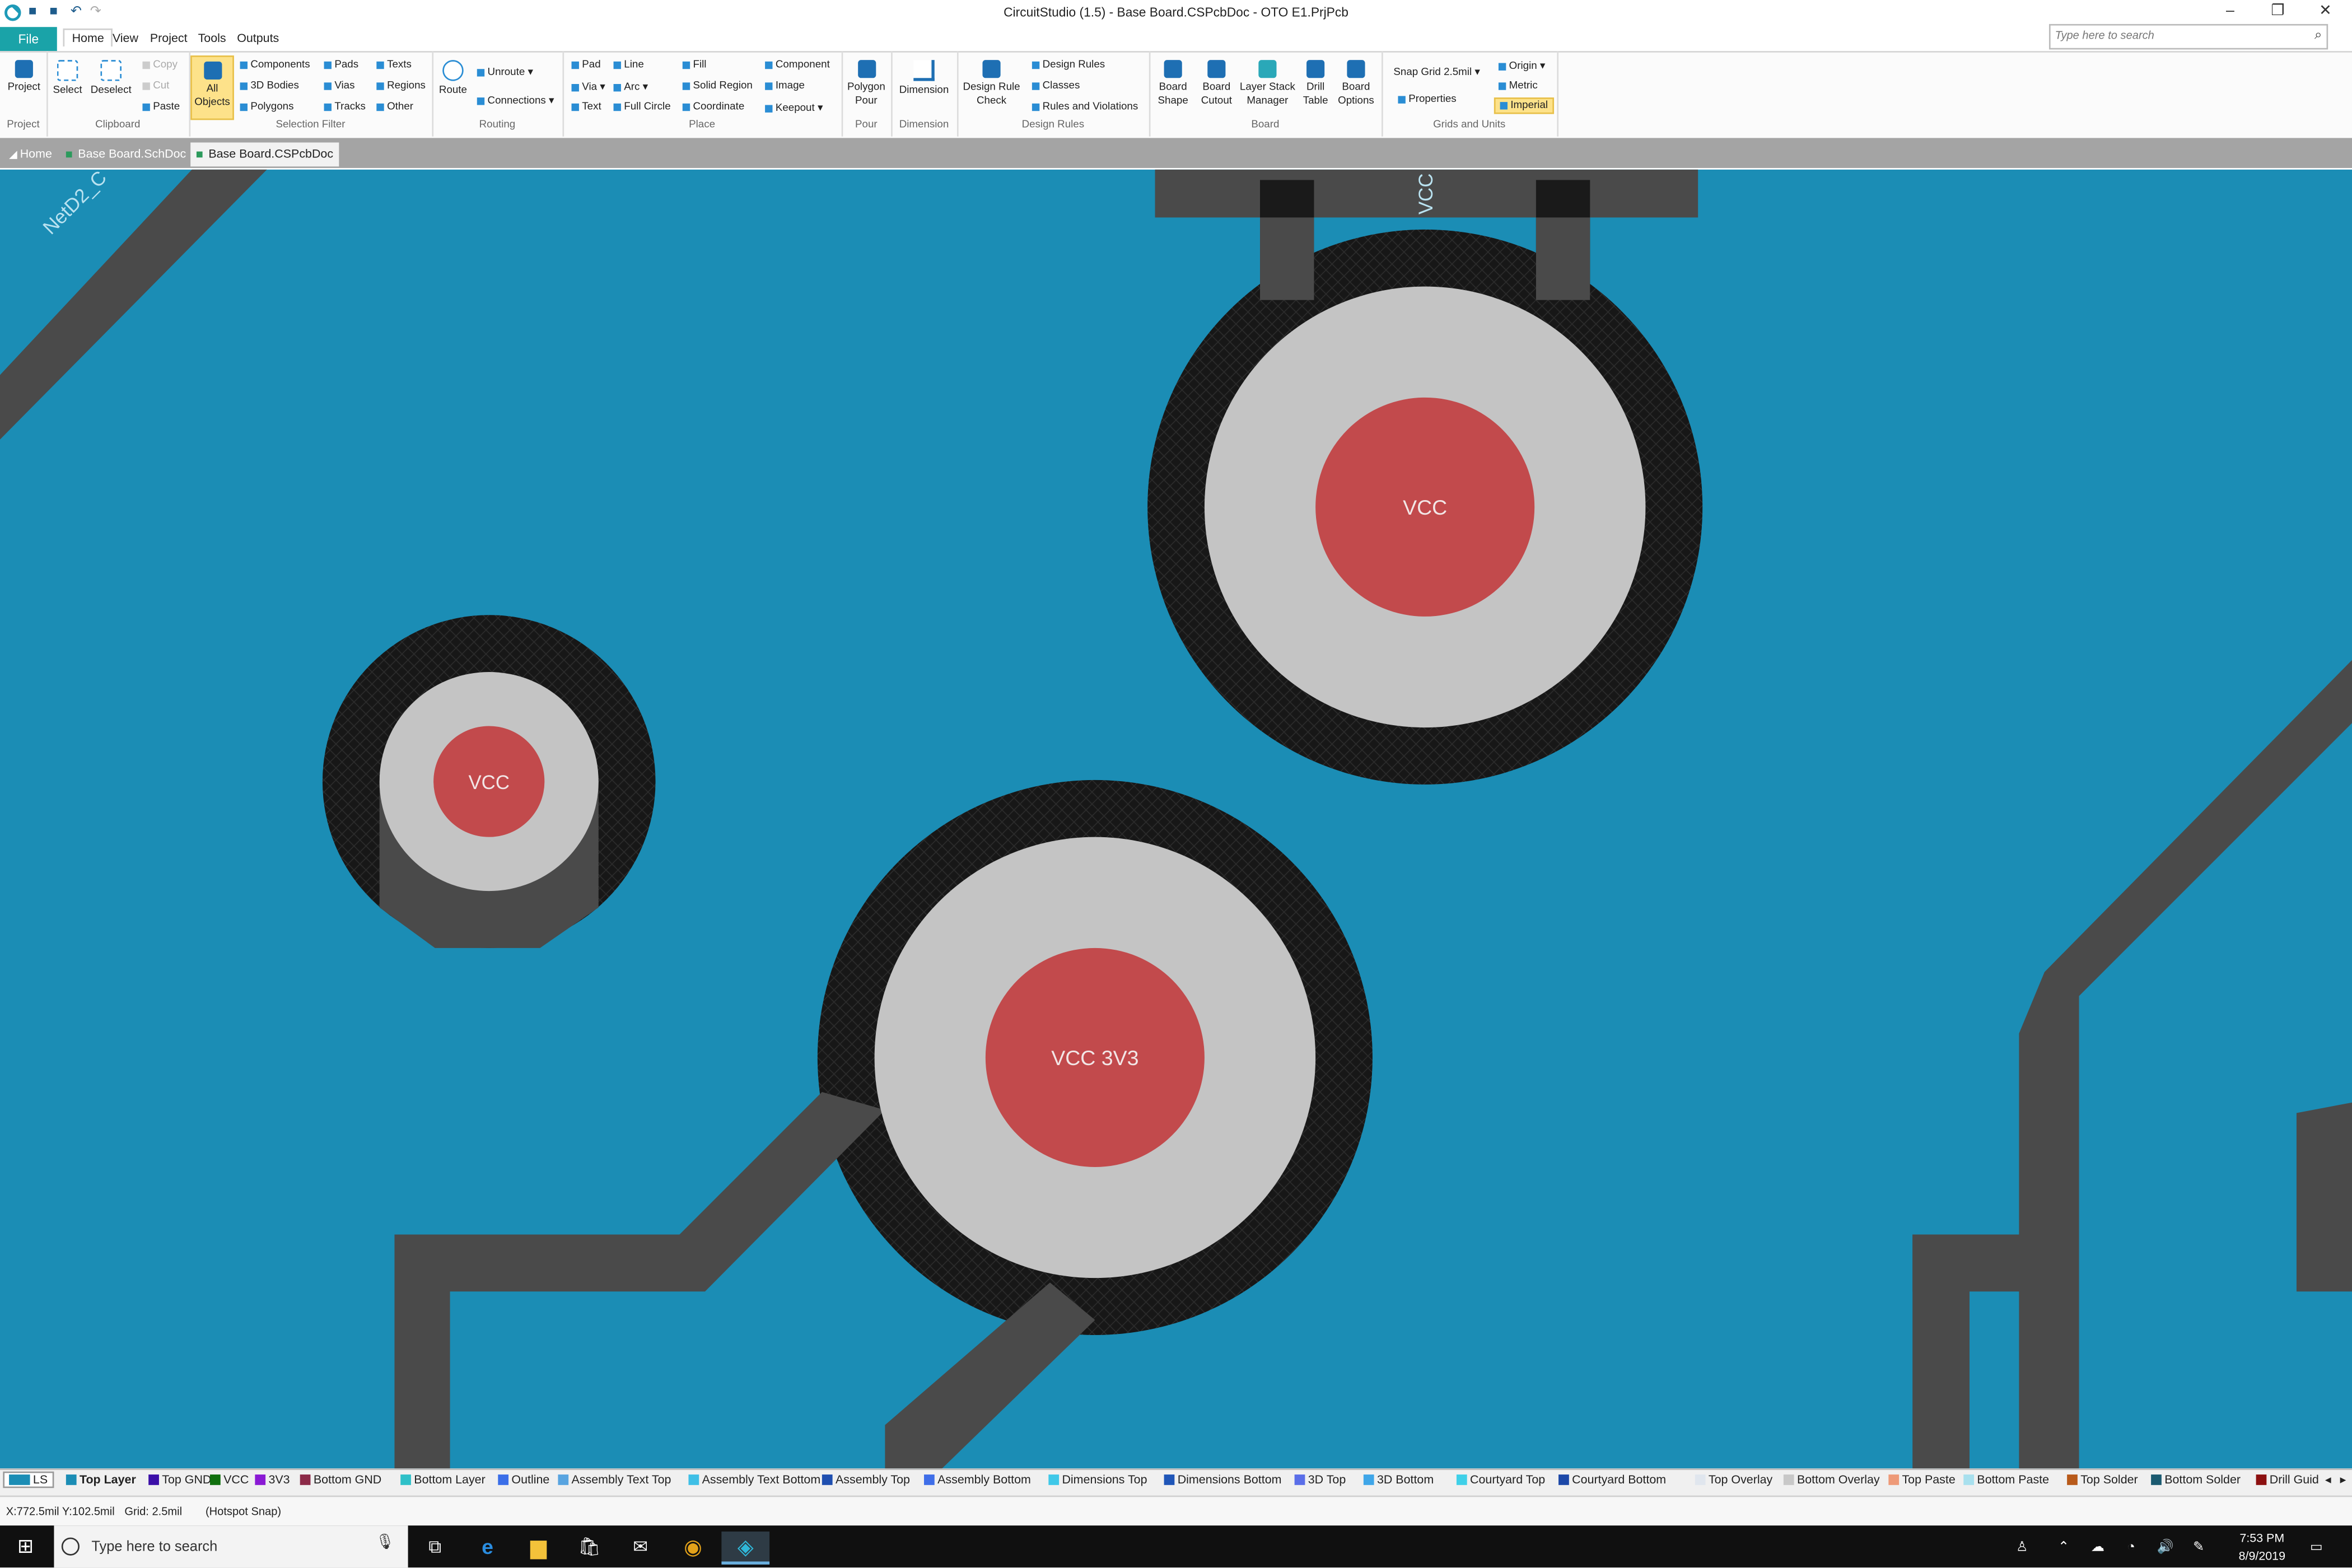  Describe the element at coordinates (1518, 86) in the screenshot. I see `metric-button: Metric` at that location.